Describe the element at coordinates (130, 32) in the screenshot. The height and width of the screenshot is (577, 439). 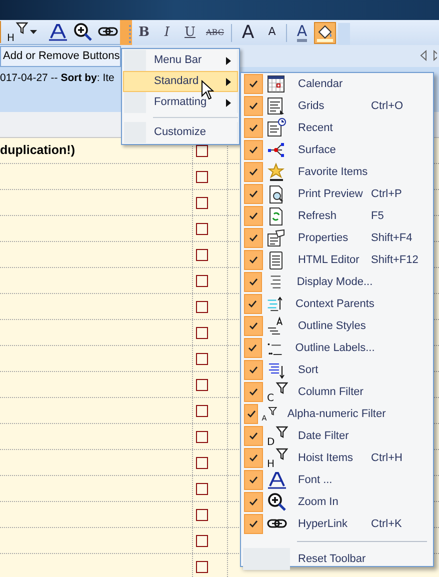
I see `toolbar-grip` at that location.